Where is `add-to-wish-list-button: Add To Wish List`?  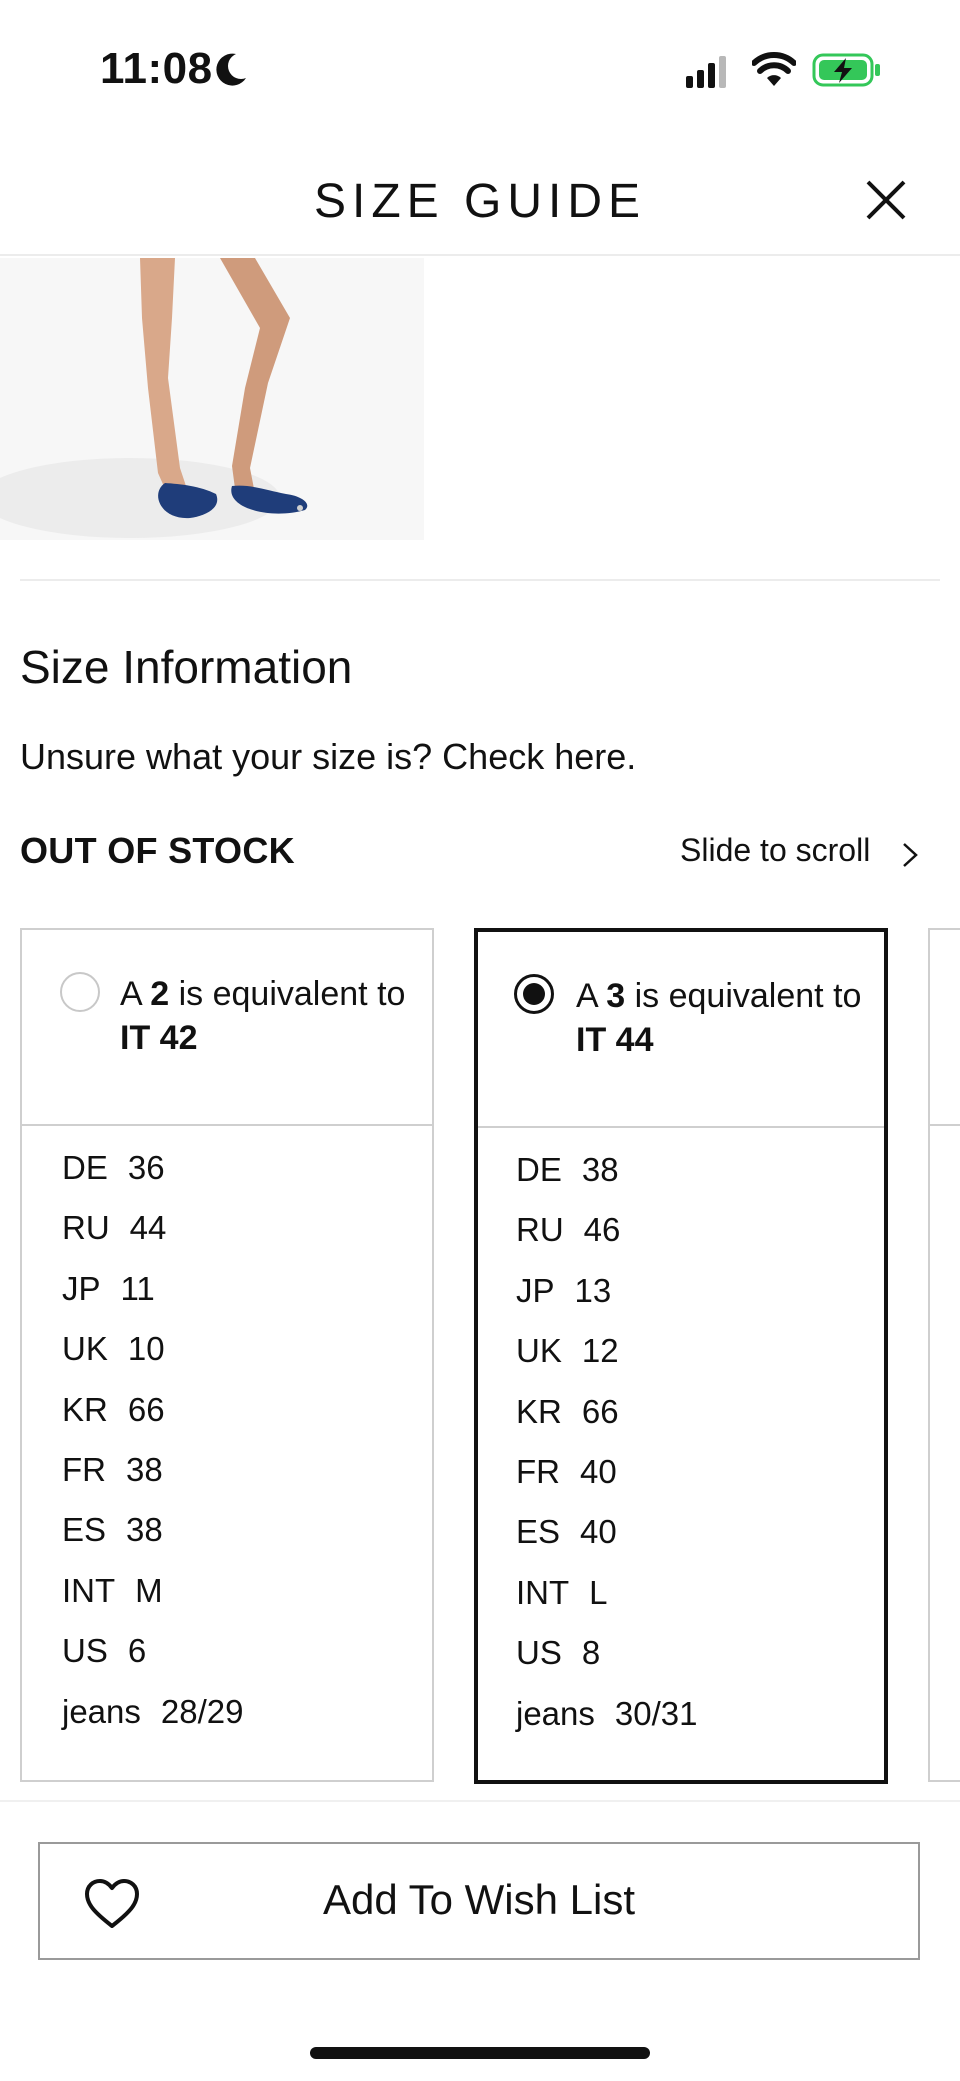 add-to-wish-list-button: Add To Wish List is located at coordinates (479, 1901).